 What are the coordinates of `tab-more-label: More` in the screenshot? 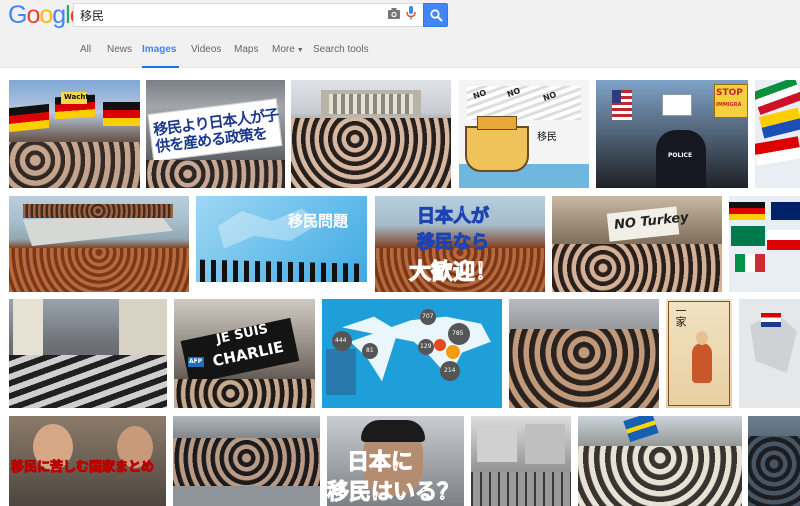 It's located at (283, 49).